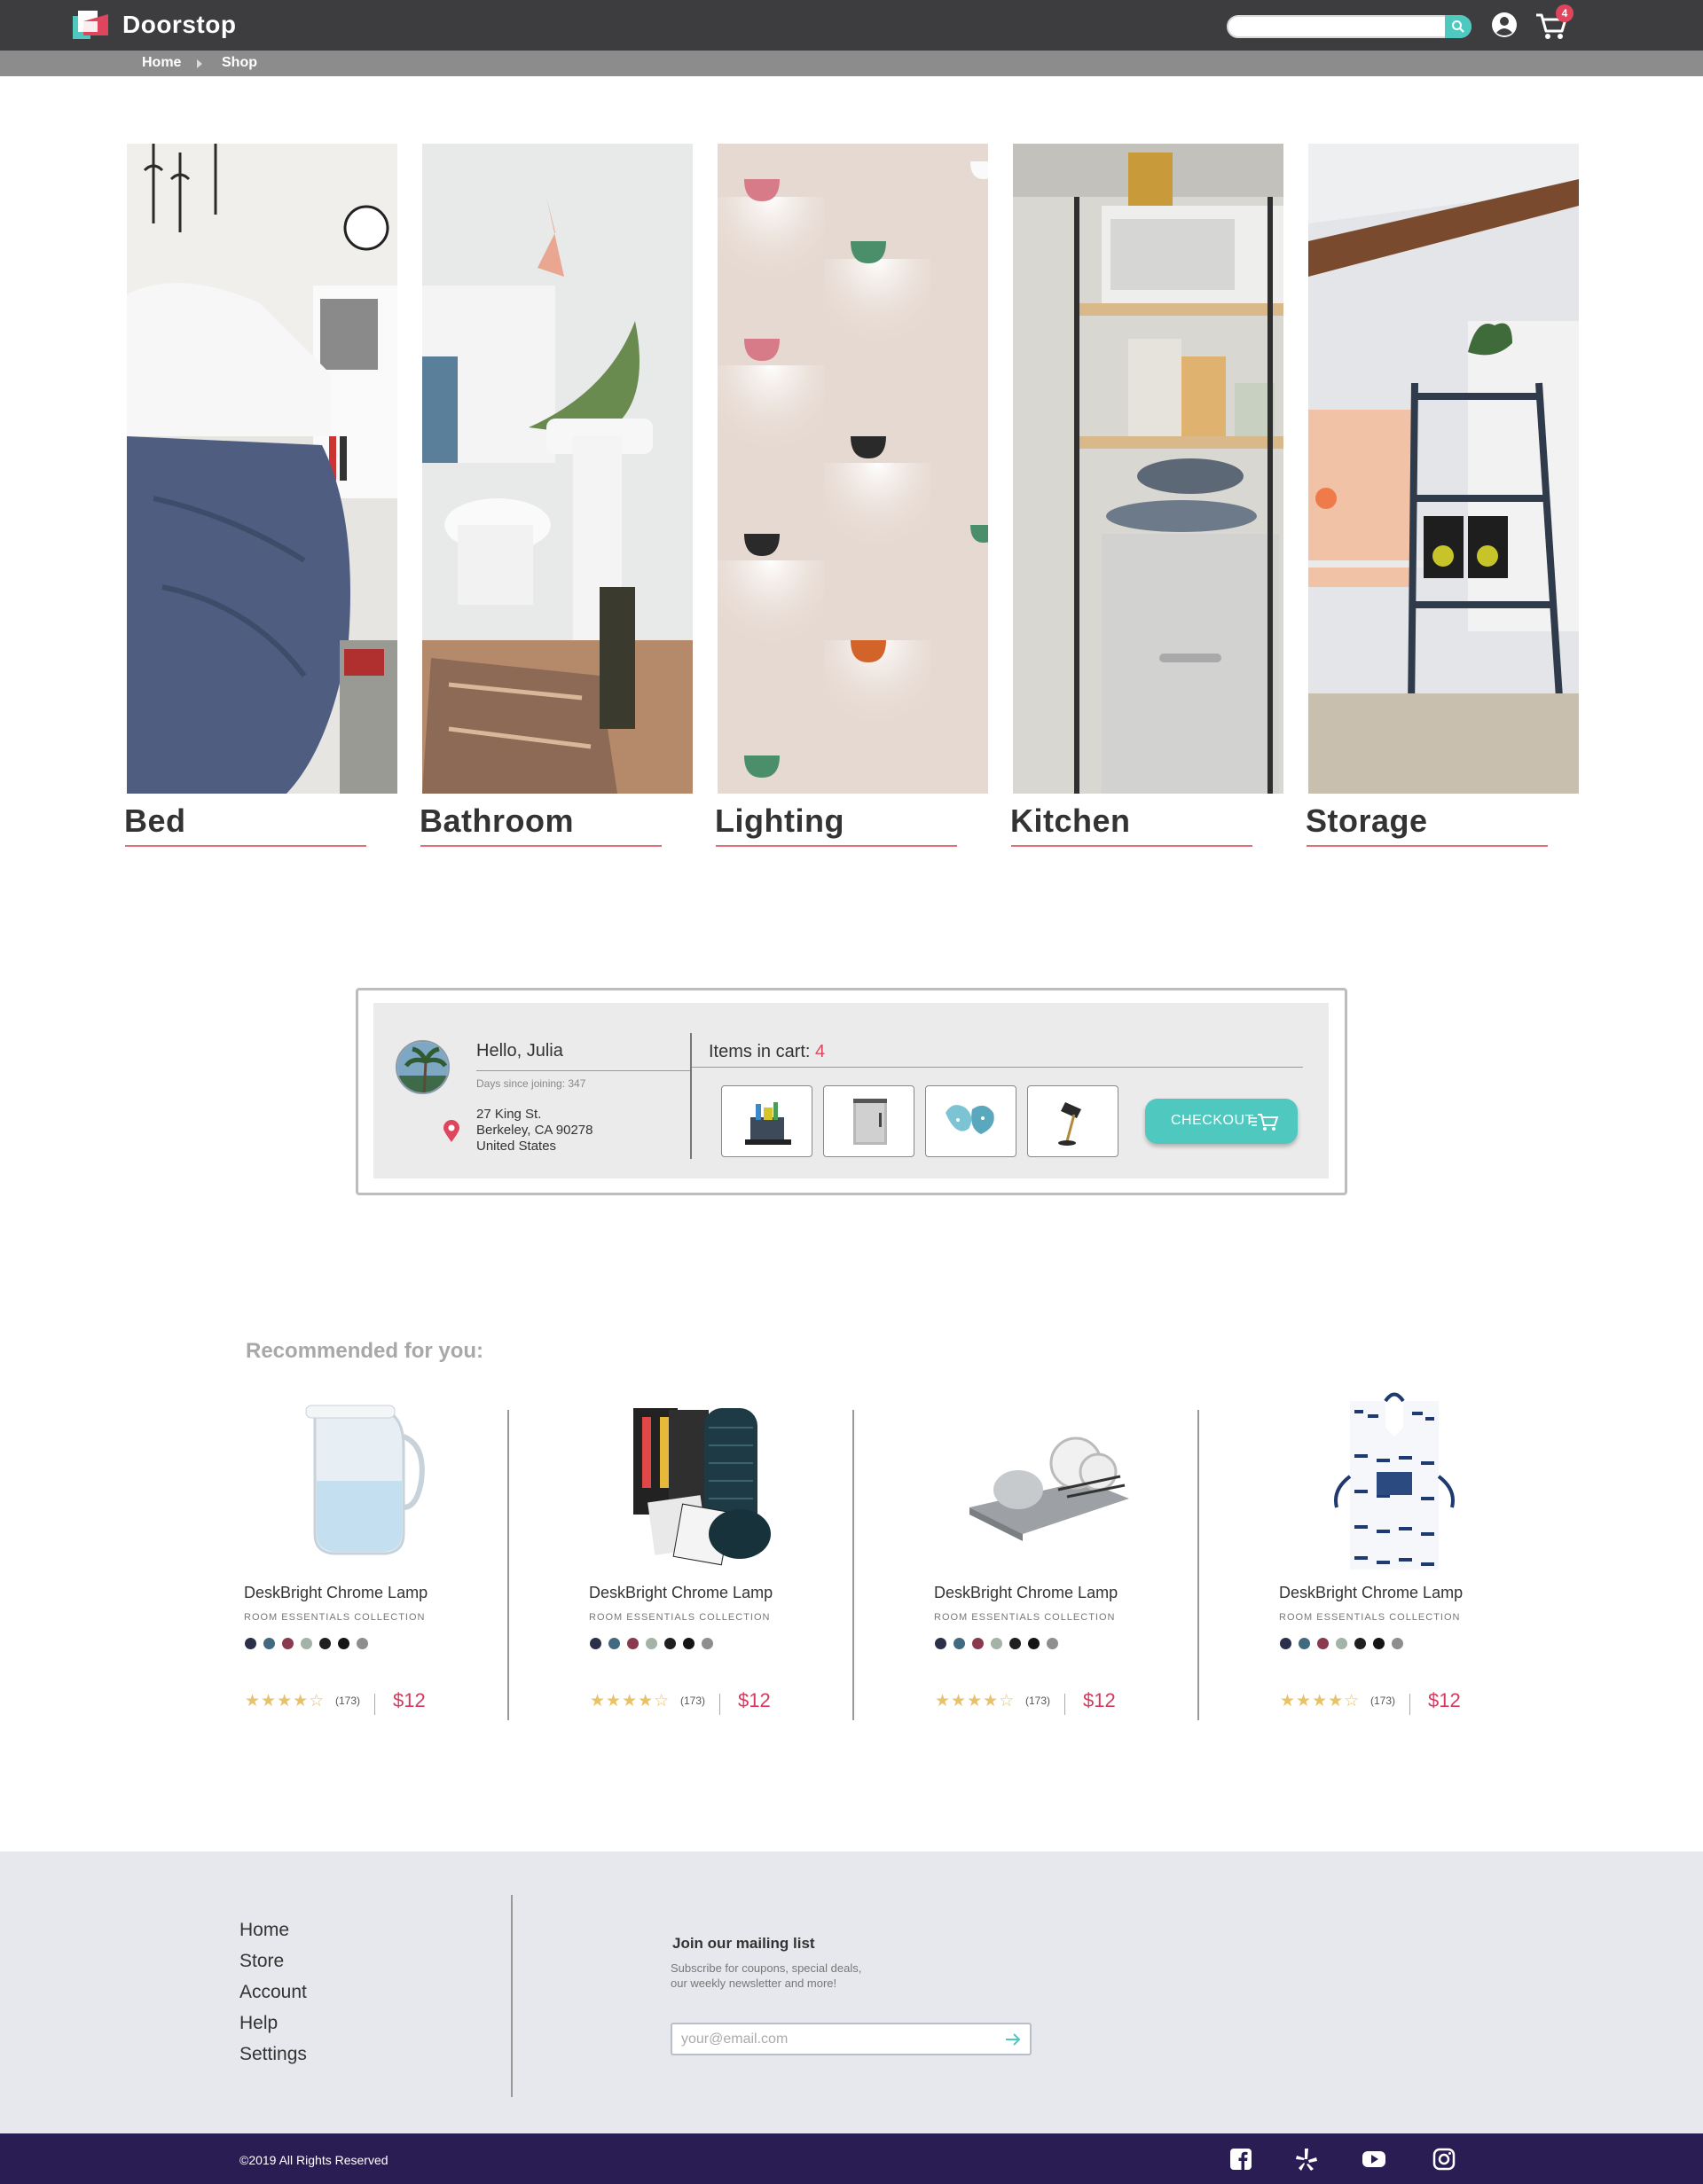  I want to click on category-bathroom-image, so click(557, 469).